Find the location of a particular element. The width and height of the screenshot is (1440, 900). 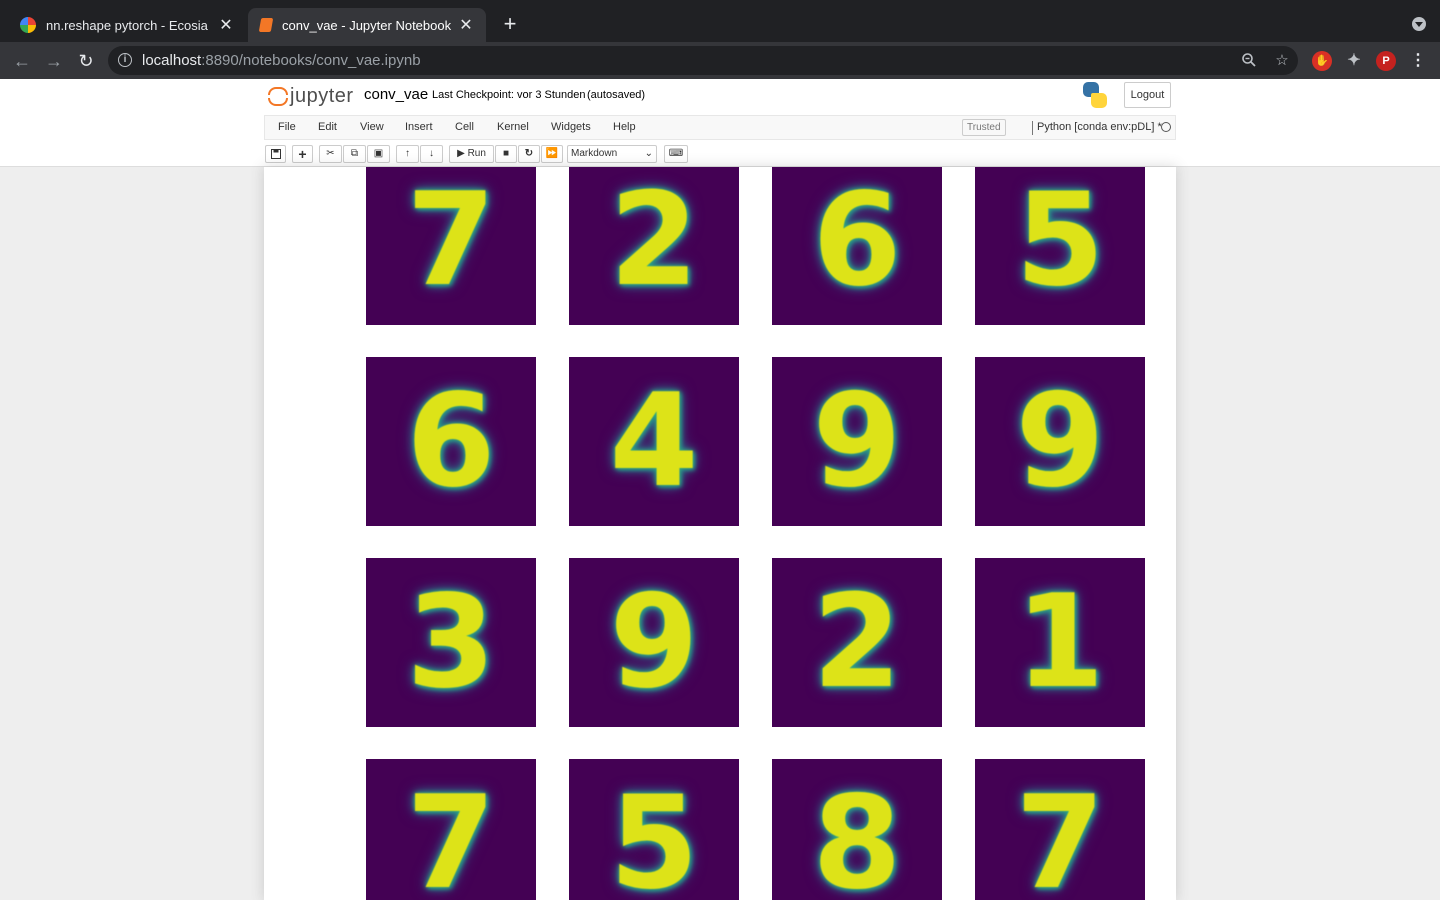

browser-tab-jupyter: conv_vae - Jupyter Notebook ✕ is located at coordinates (367, 25).